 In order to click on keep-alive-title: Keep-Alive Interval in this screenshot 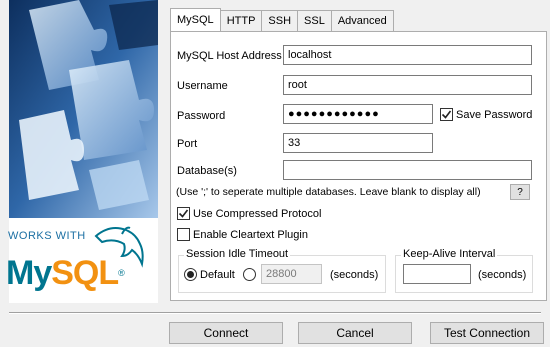, I will do `click(449, 254)`.